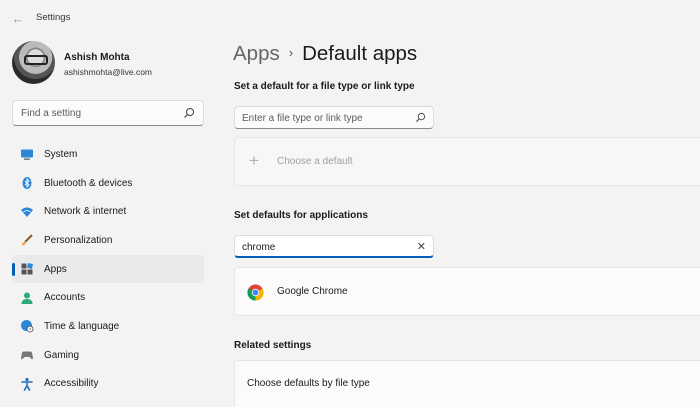  I want to click on monitor-icon, so click(27, 155).